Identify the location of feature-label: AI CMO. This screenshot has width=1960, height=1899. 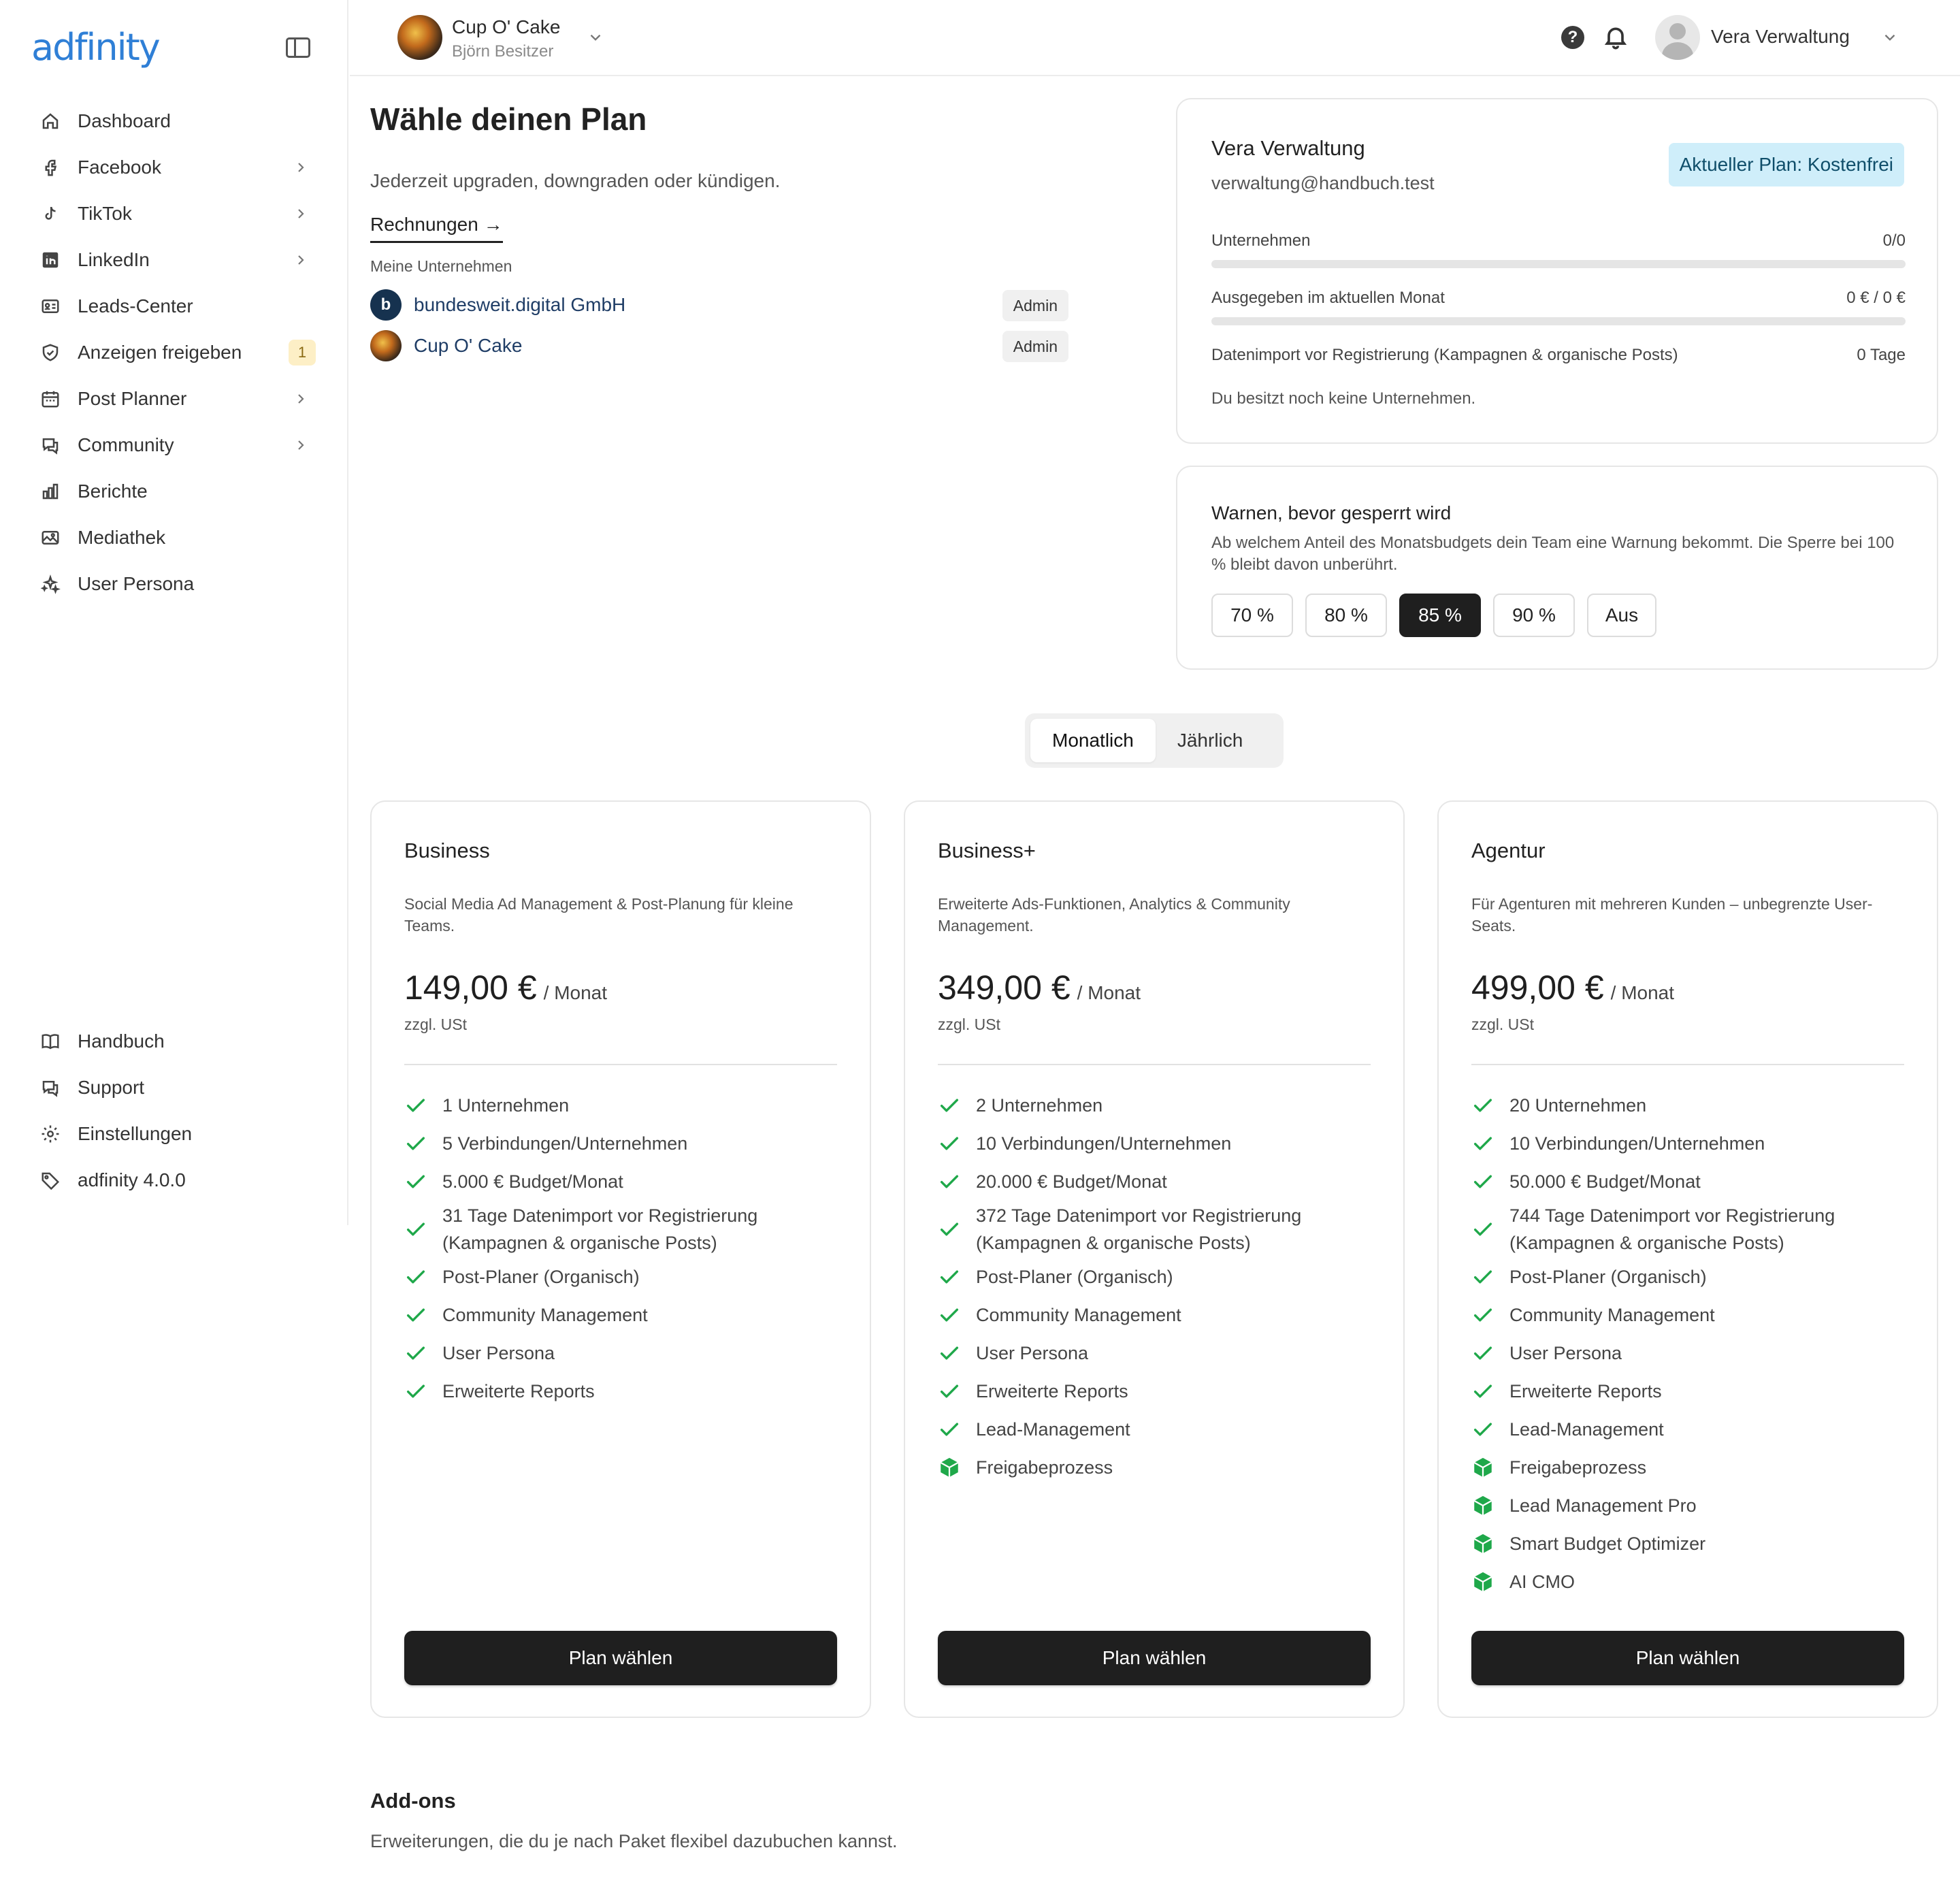
(1542, 1582).